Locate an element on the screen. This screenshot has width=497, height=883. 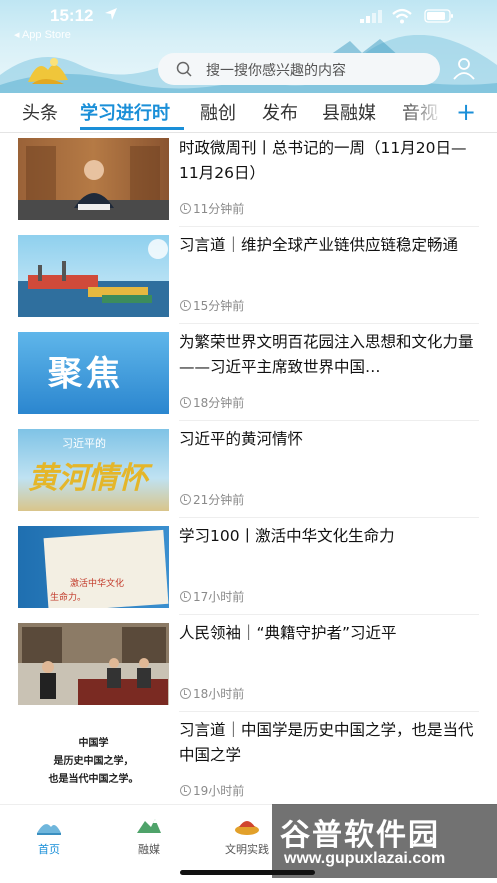
search-placeholder: 搜一搜你感兴趣的内容 is located at coordinates (276, 71).